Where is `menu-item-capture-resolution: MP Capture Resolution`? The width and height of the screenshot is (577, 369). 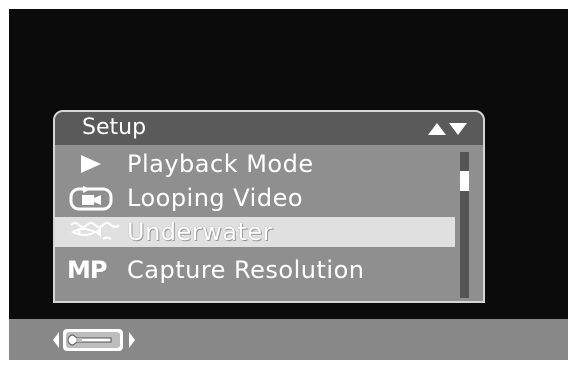
menu-item-capture-resolution: MP Capture Resolution is located at coordinates (255, 270).